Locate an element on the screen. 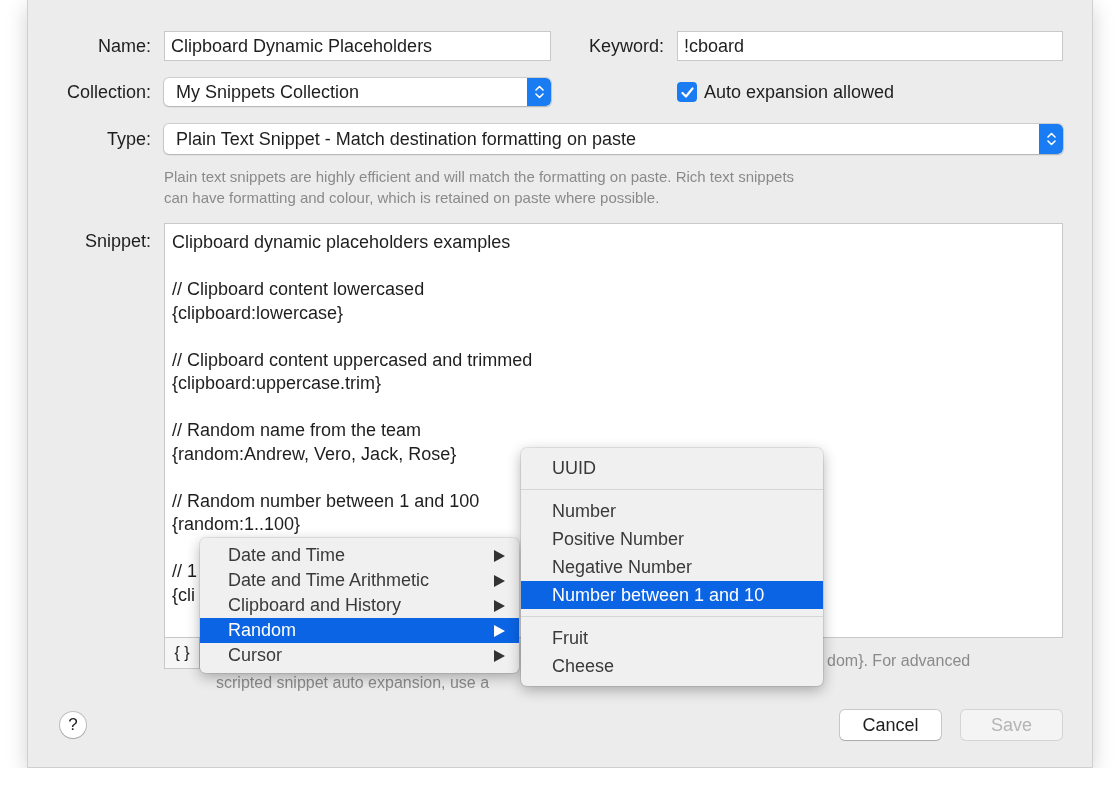 The image size is (1120, 803). menu-item: UUID is located at coordinates (672, 468).